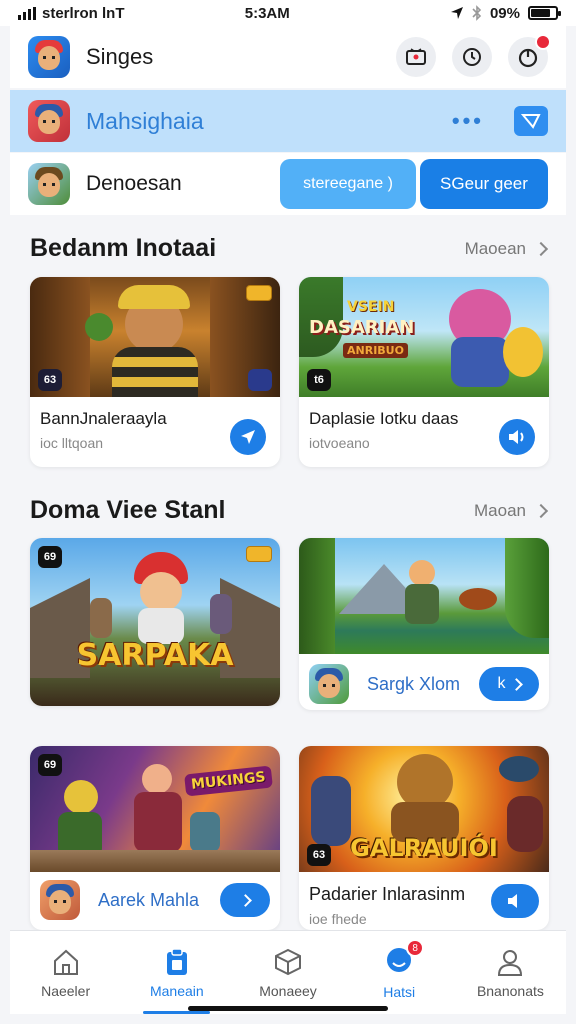  I want to click on card-info: BannJnaleraayla ioc lltqoan, so click(155, 426).